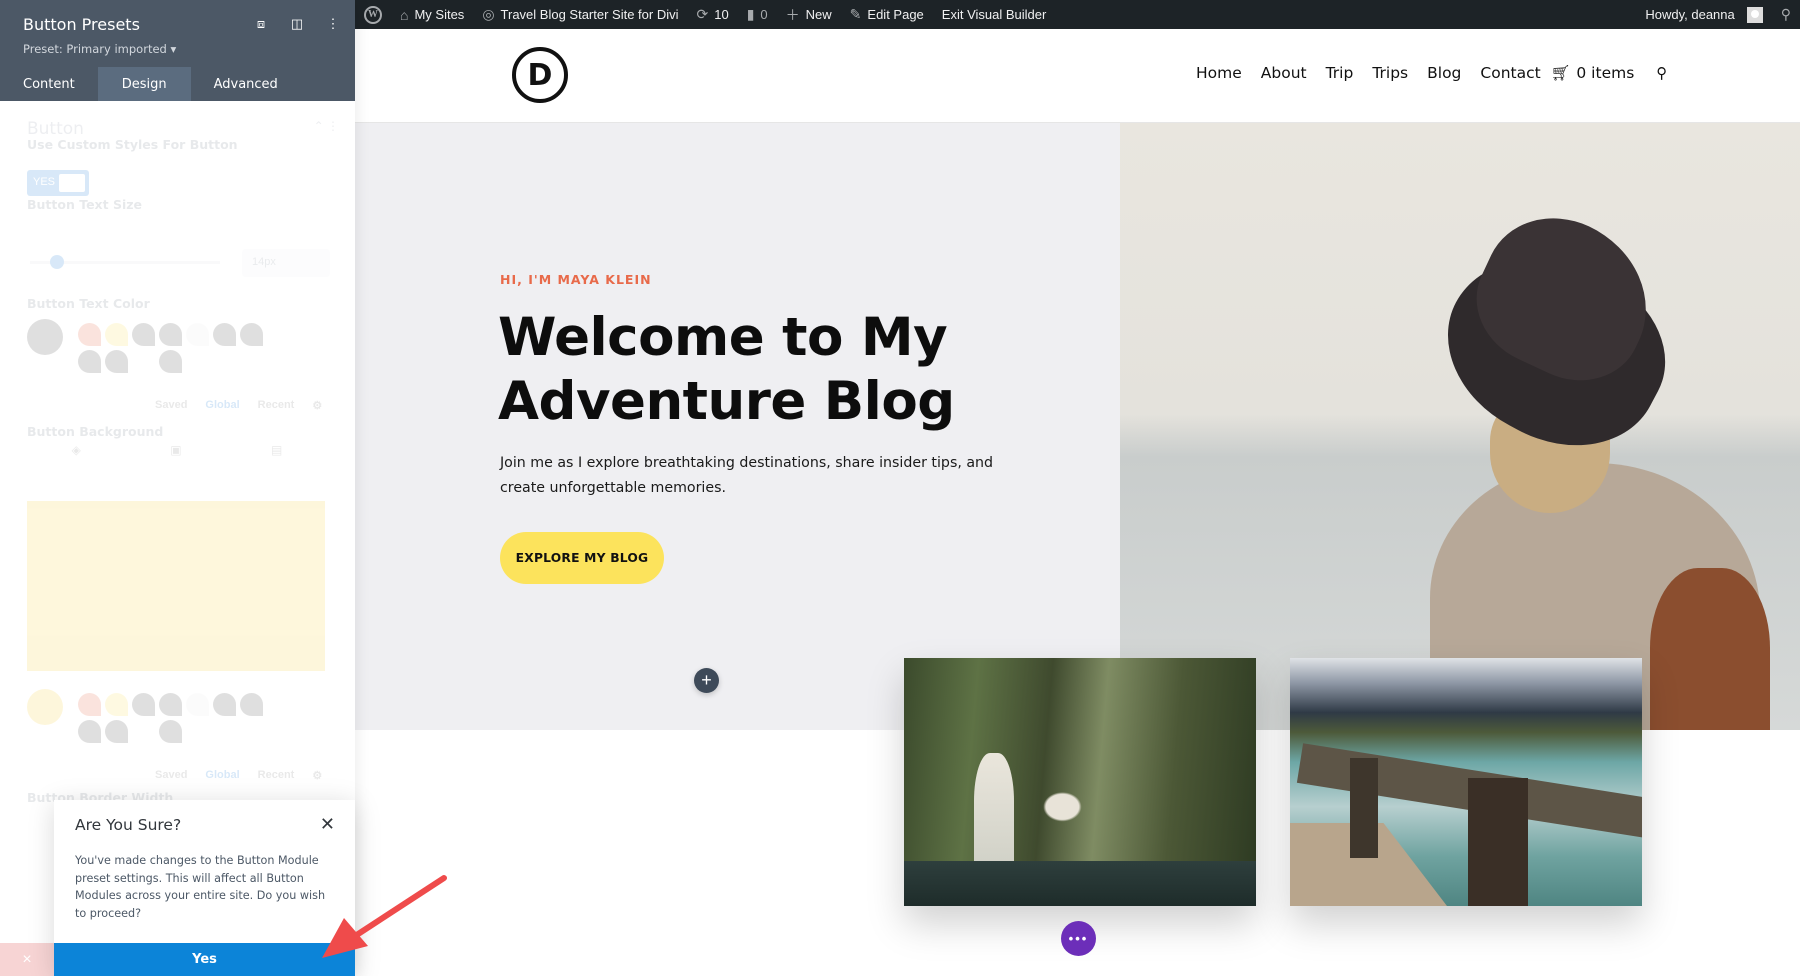 Image resolution: width=1800 pixels, height=976 pixels. What do you see at coordinates (1390, 73) in the screenshot?
I see `nav-trips: Trips` at bounding box center [1390, 73].